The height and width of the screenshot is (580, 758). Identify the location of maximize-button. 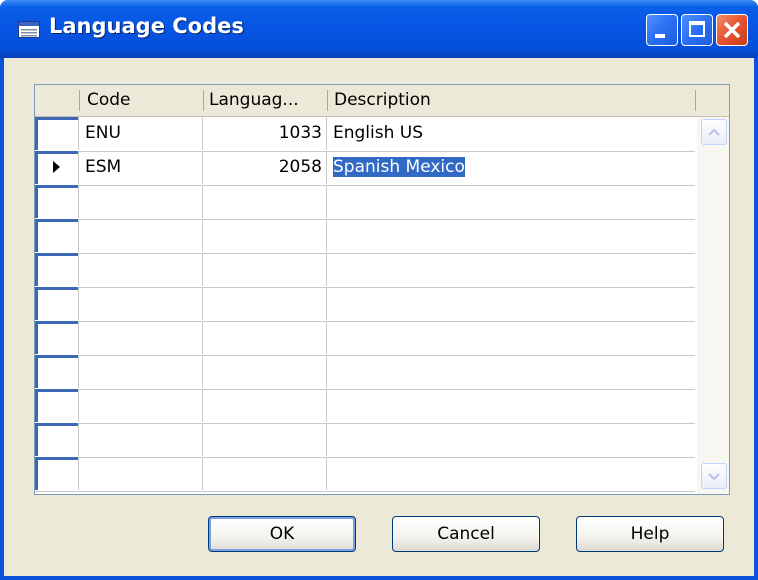
(697, 30).